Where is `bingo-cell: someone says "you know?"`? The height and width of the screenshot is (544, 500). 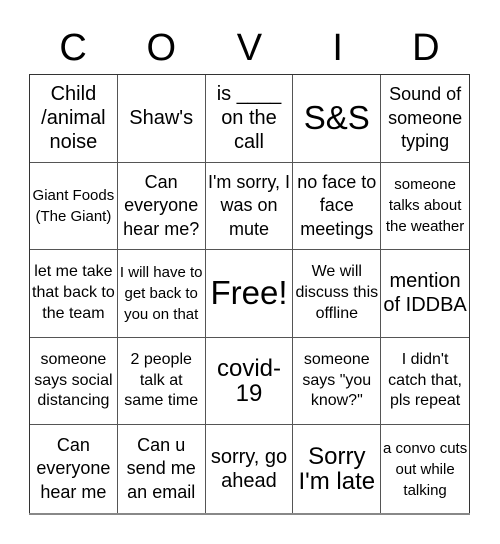
bingo-cell: someone says "you know?" is located at coordinates (337, 381).